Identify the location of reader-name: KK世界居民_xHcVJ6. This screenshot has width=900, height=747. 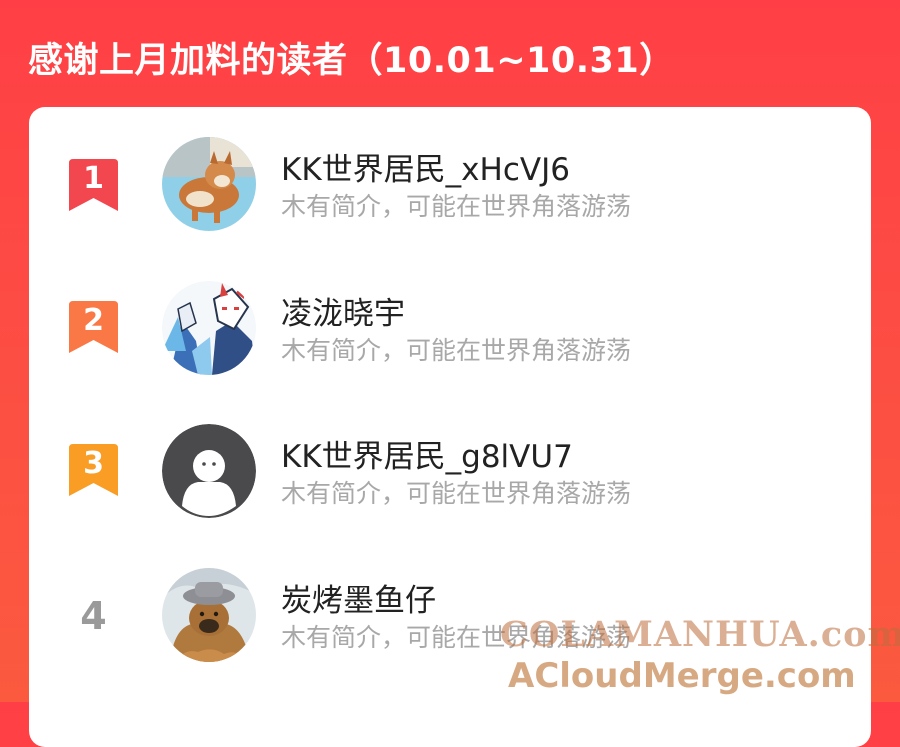
(425, 166).